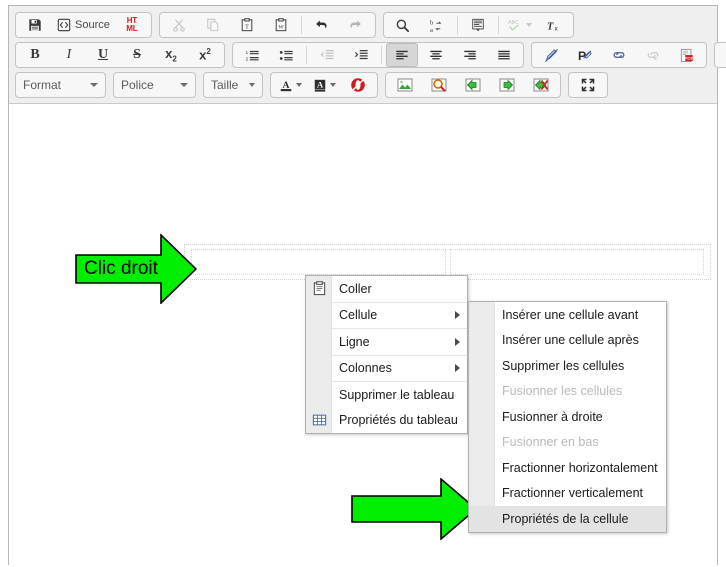  Describe the element at coordinates (290, 85) in the screenshot. I see `text-color-button: A` at that location.